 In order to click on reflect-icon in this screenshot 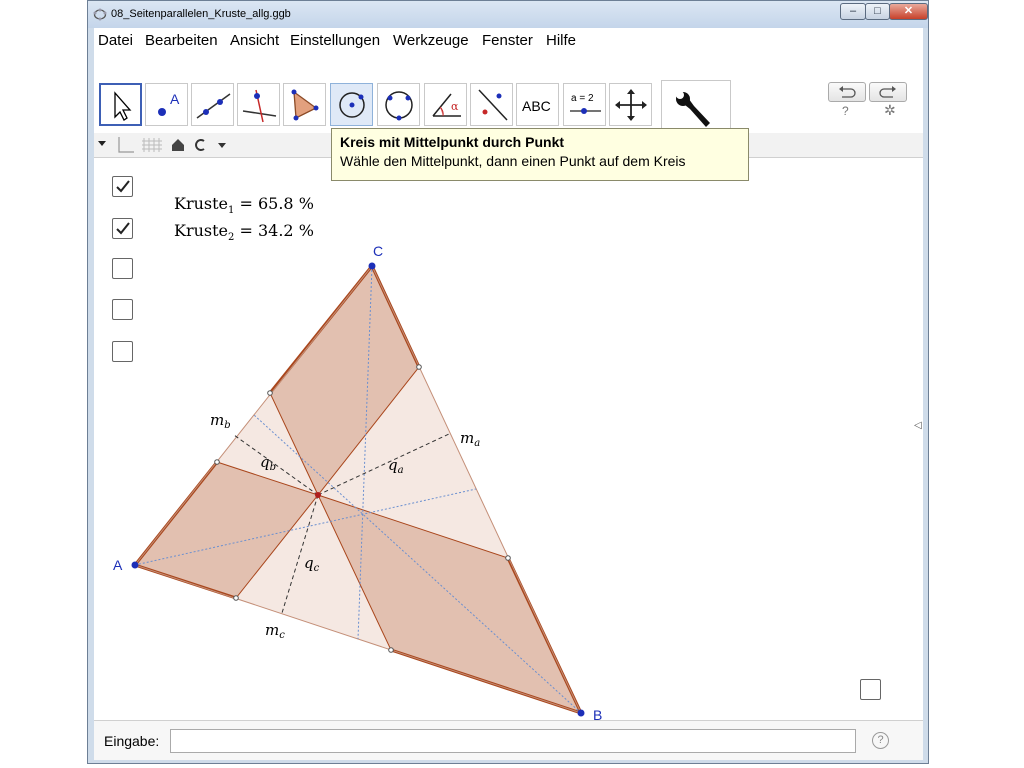, I will do `click(493, 105)`.